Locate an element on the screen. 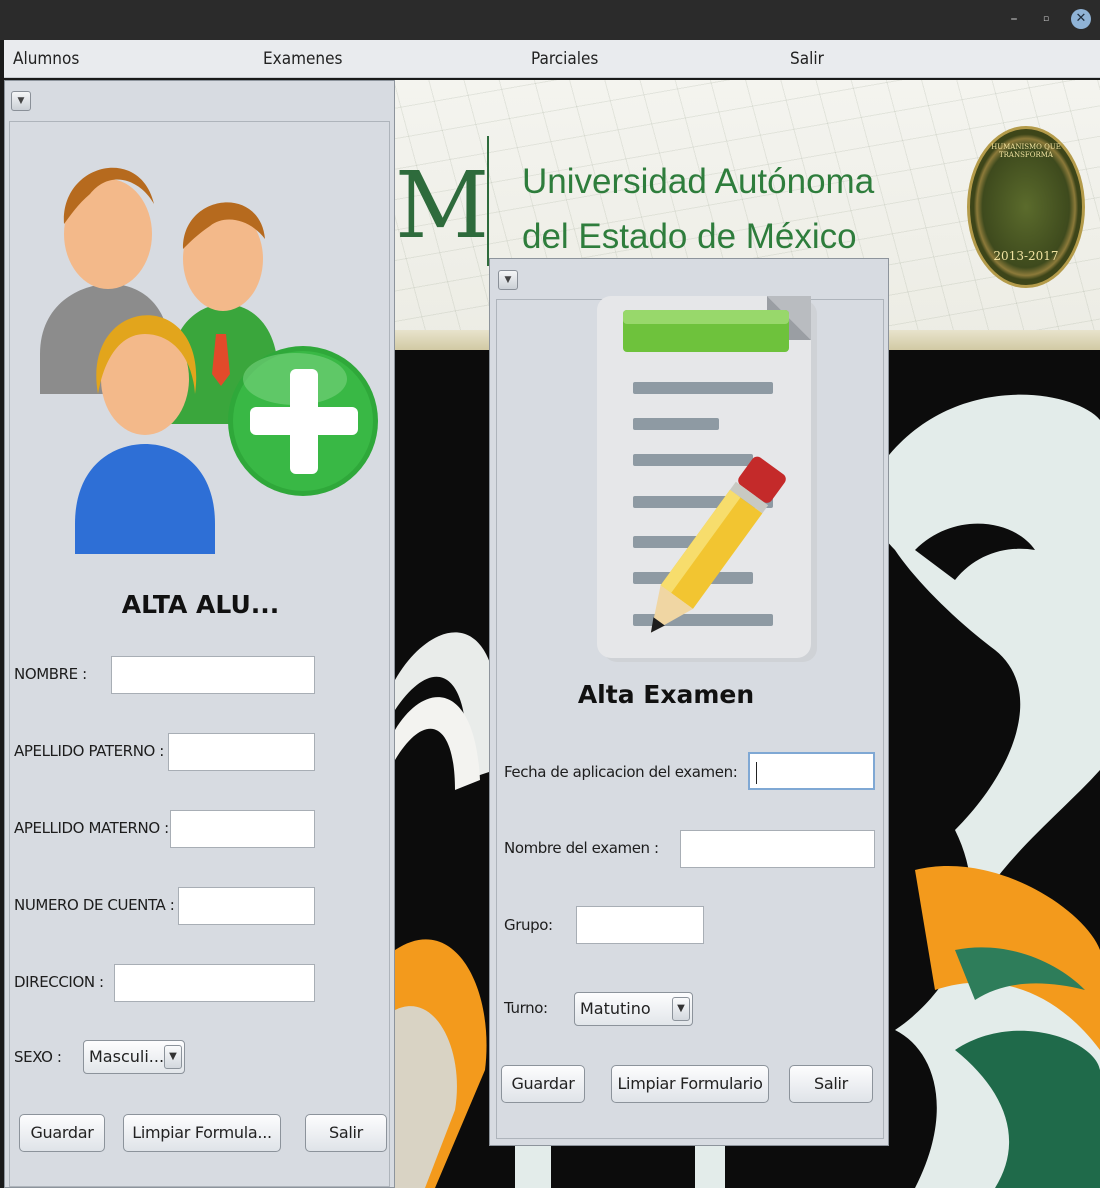 The width and height of the screenshot is (1100, 1188). apellido-materno-label: APELLIDO MATERNO : is located at coordinates (91, 828).